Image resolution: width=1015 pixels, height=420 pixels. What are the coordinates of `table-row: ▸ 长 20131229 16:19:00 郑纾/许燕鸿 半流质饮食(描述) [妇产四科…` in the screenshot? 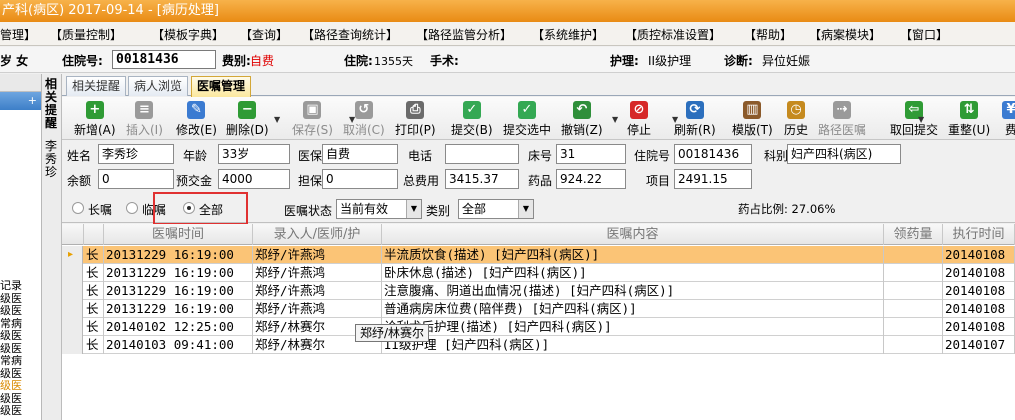 It's located at (538, 255).